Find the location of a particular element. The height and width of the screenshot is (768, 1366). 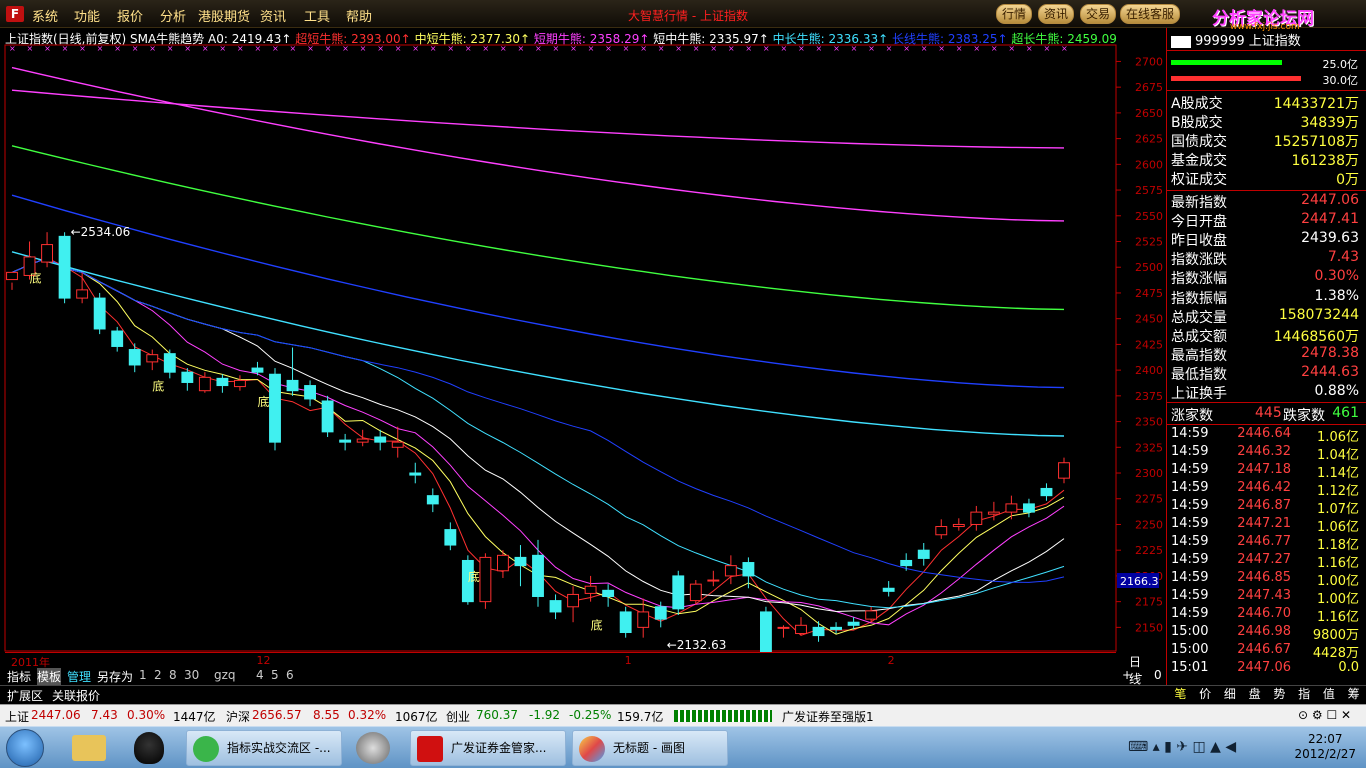

browser-icon is located at coordinates (206, 749).